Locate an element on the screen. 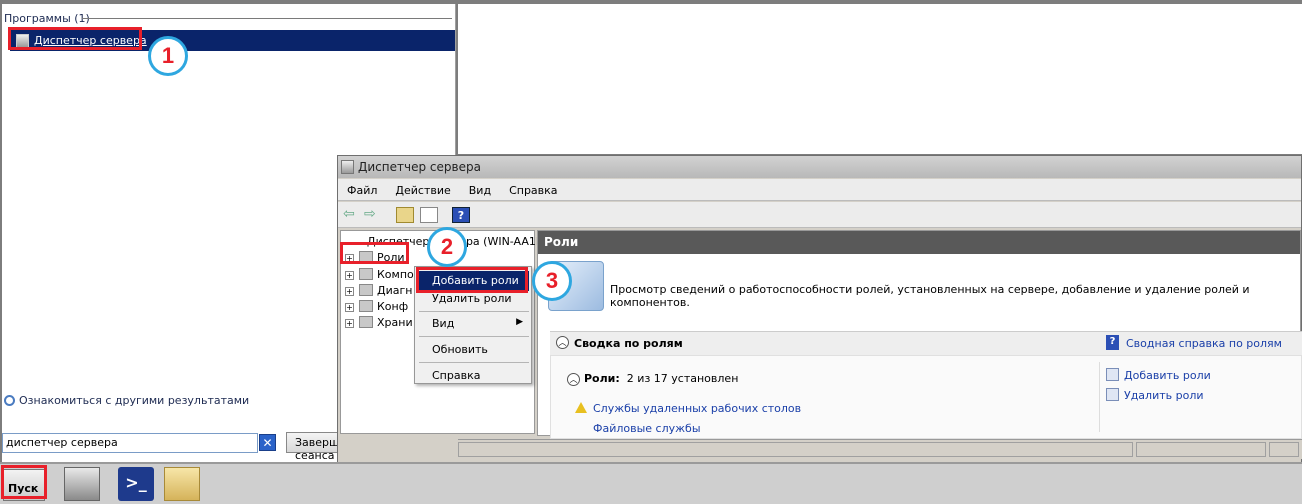  tree-item-configuration: + Конф is located at coordinates (376, 306).